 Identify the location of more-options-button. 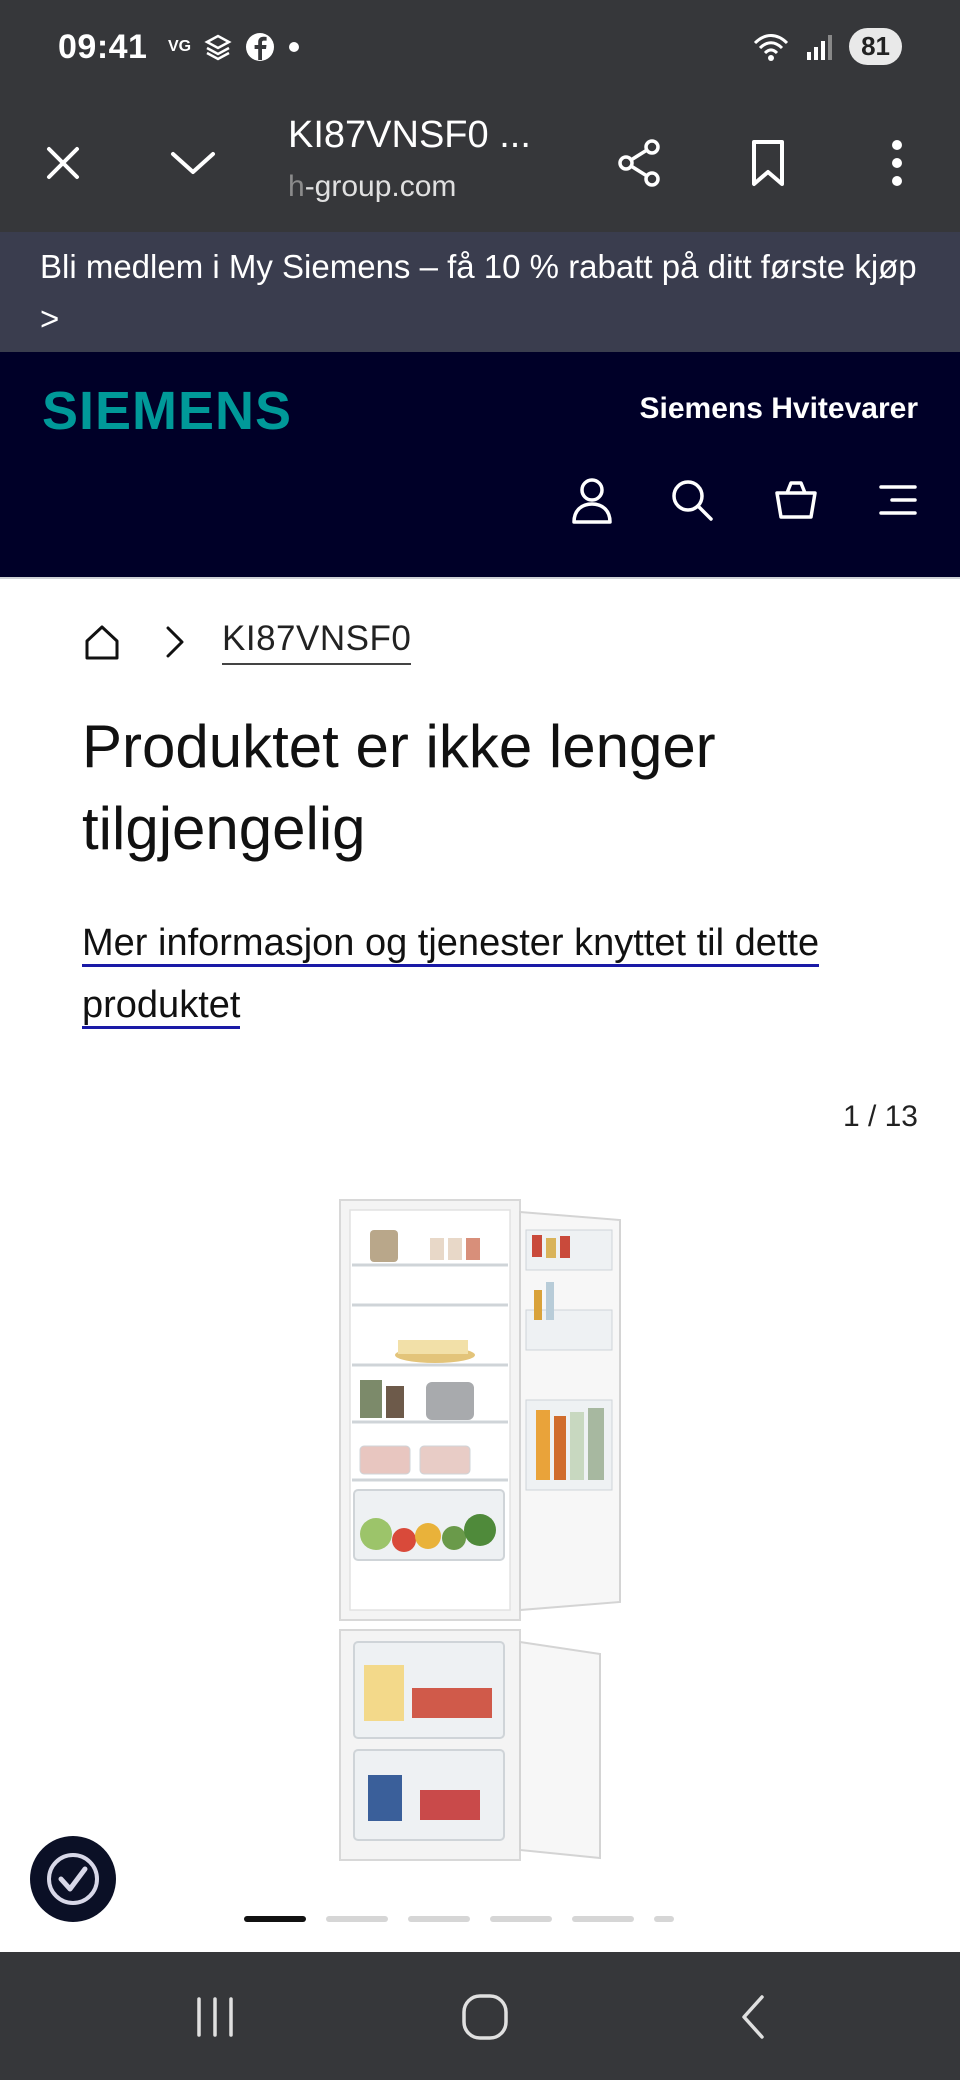
(897, 163).